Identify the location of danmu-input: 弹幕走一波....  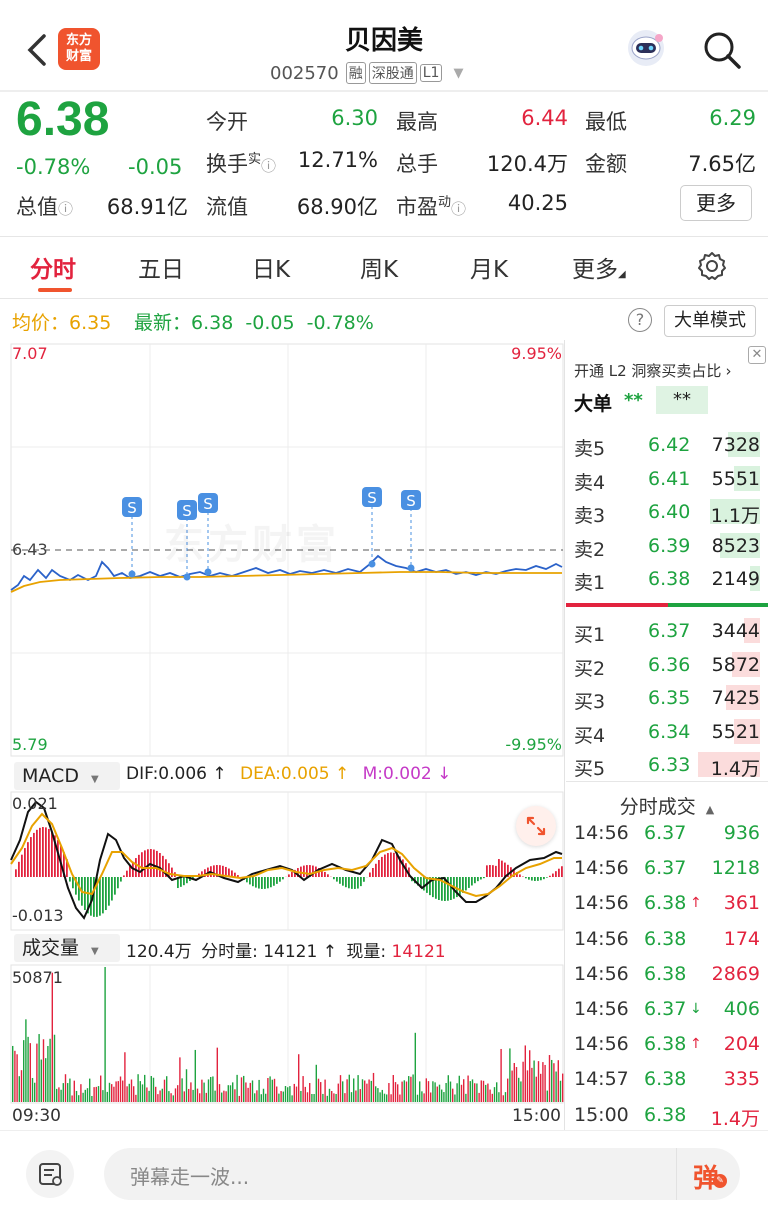
(422, 1174).